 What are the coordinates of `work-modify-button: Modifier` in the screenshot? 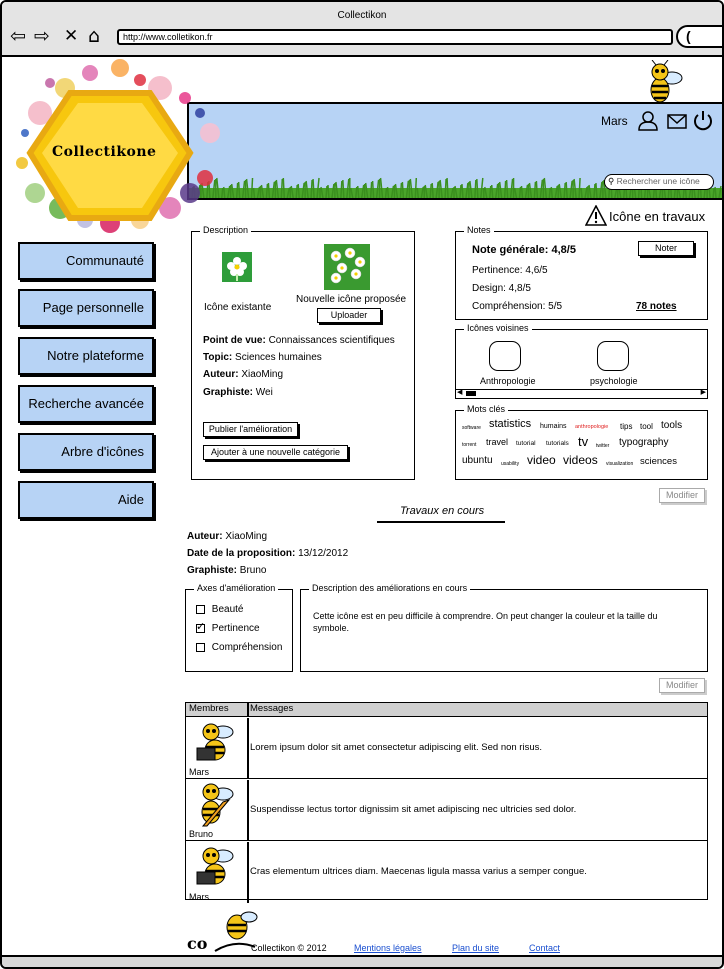 It's located at (682, 685).